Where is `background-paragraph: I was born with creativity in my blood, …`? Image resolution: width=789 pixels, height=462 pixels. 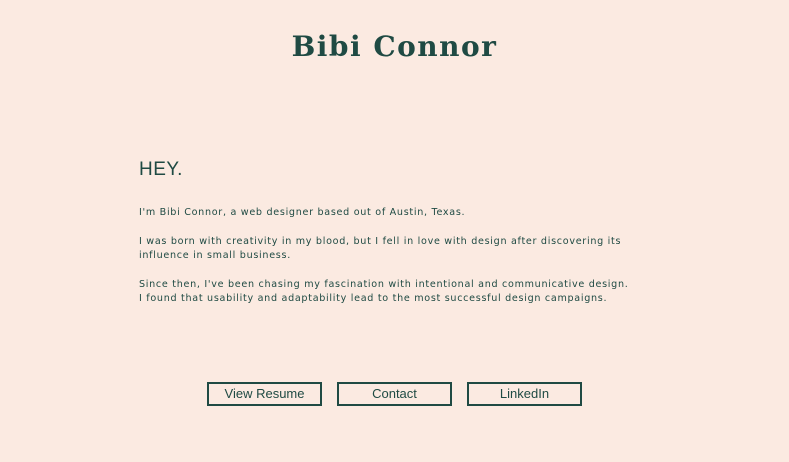
background-paragraph: I was born with creativity in my blood, … is located at coordinates (380, 248).